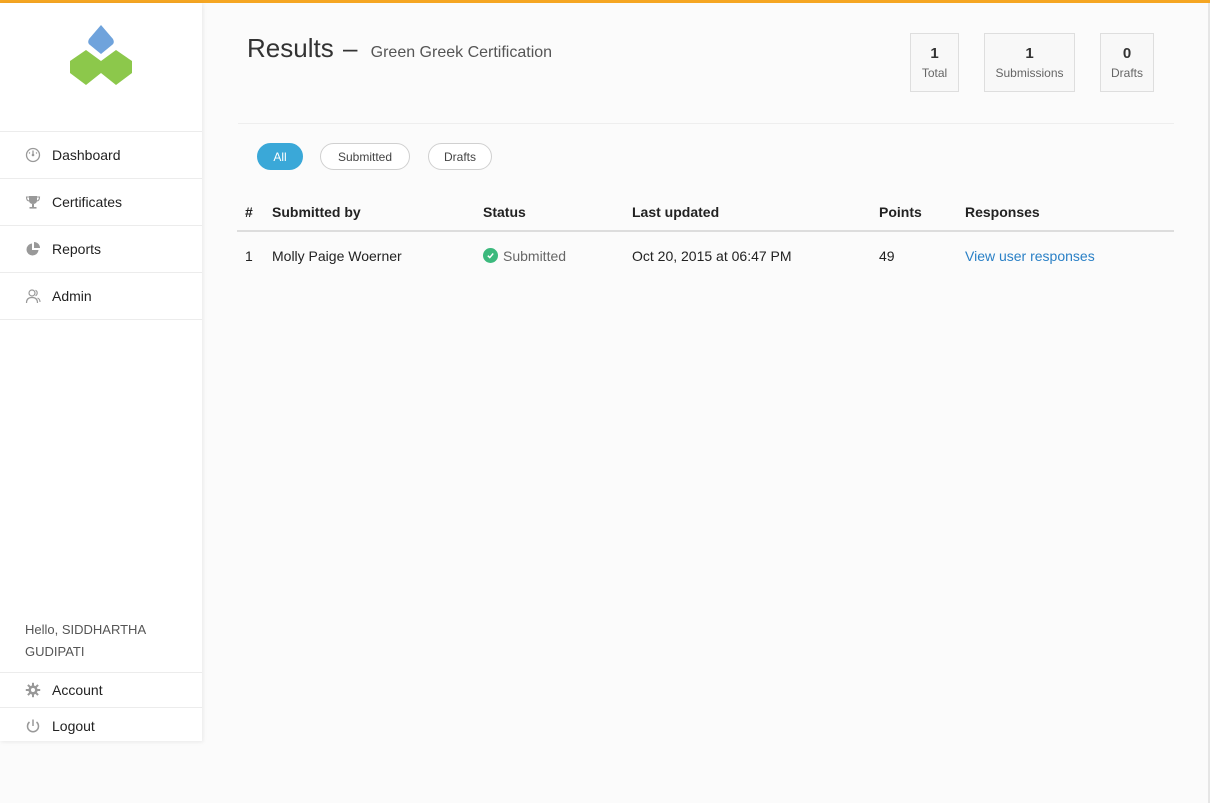  I want to click on stat-label: Total, so click(934, 73).